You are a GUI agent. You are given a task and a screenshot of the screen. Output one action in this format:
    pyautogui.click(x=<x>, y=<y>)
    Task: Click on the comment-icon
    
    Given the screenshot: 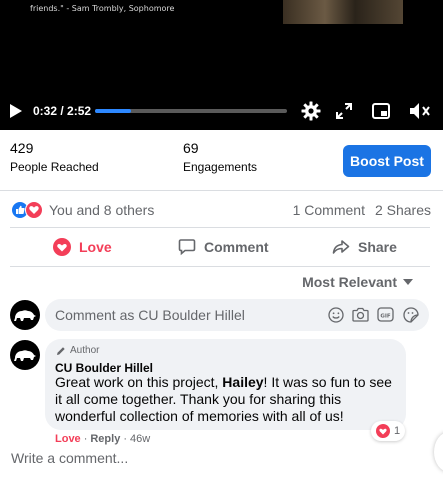 What is the action you would take?
    pyautogui.click(x=187, y=247)
    